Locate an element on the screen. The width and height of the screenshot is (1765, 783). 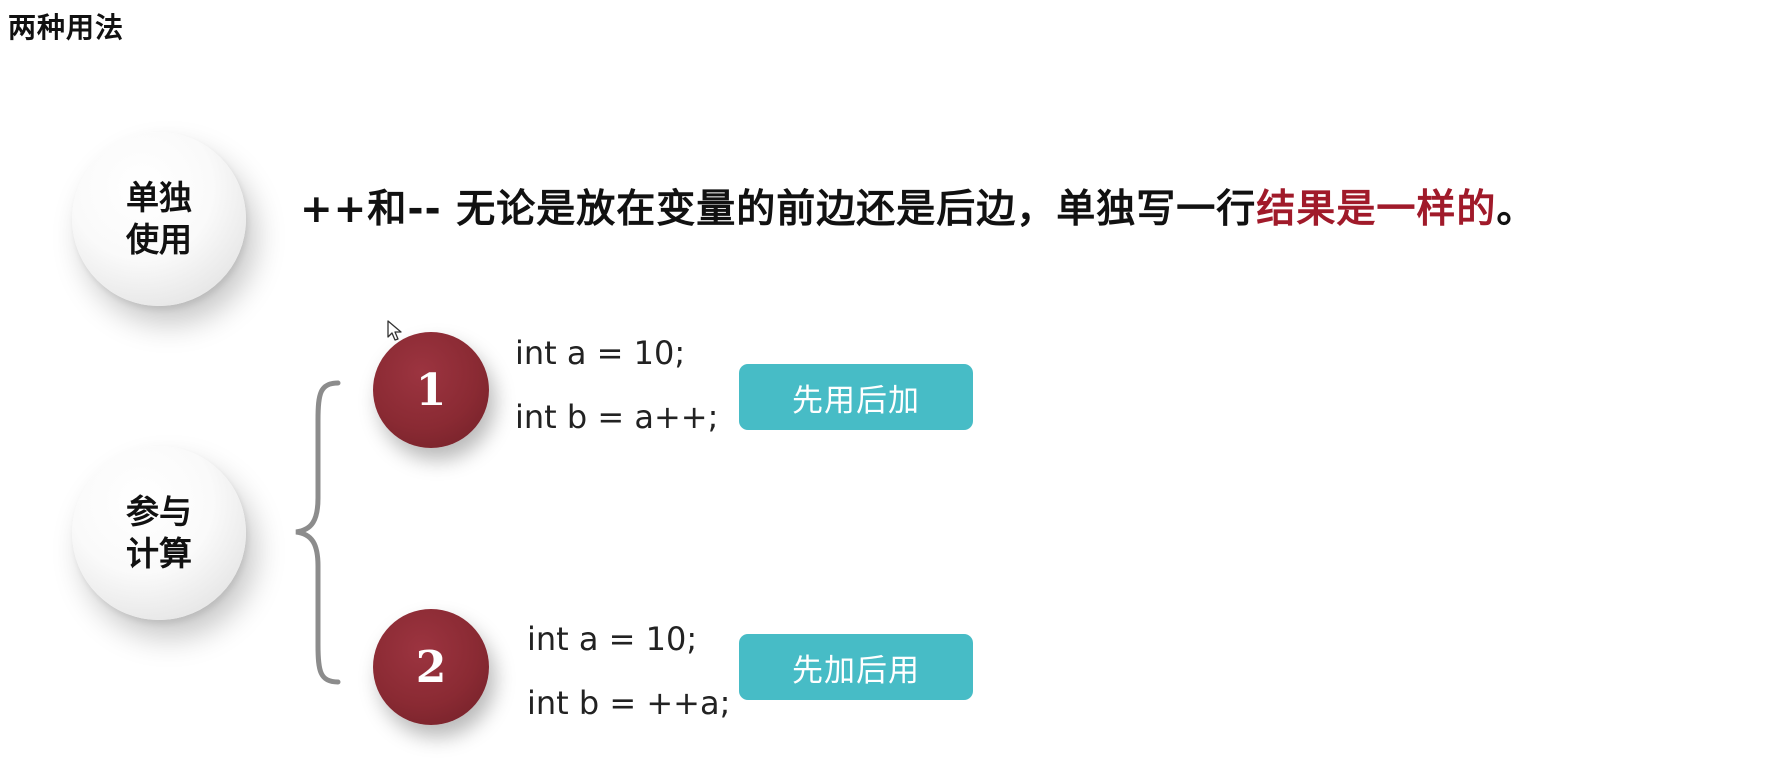
in-expression-label: 参与计算 is located at coordinates (159, 532).